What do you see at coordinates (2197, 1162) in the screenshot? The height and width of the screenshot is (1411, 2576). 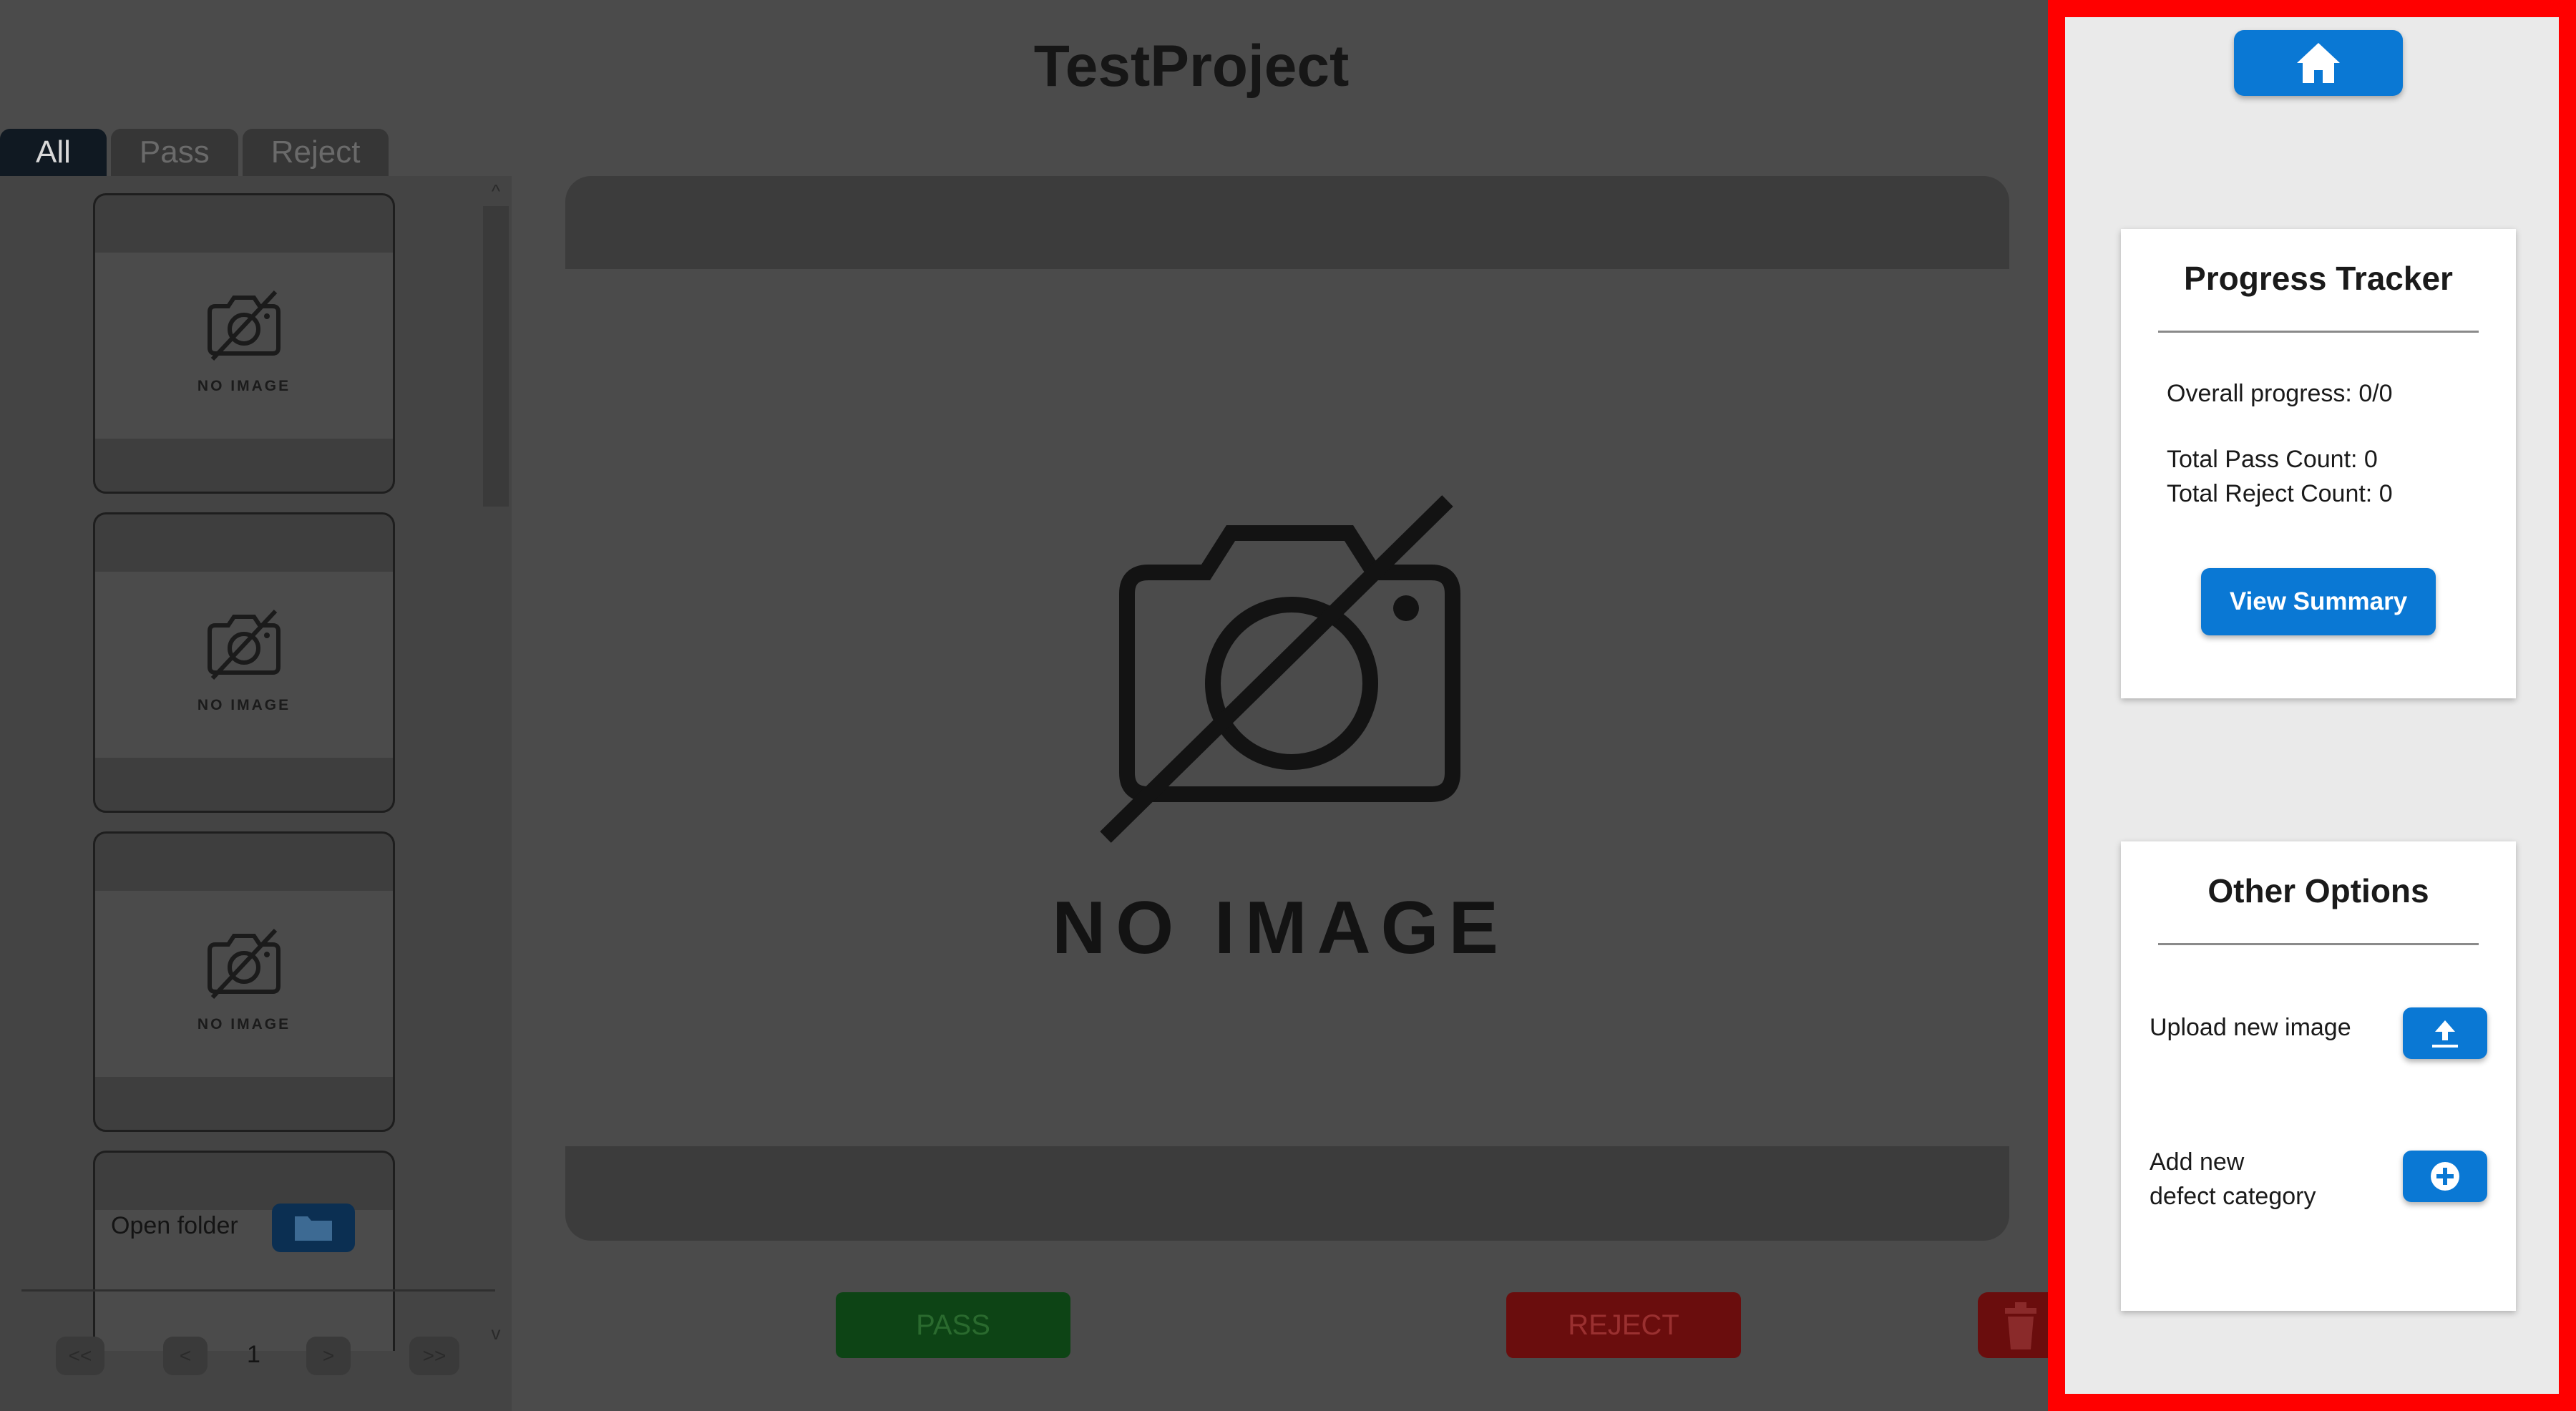 I see `add-category-label-line1: Add new` at bounding box center [2197, 1162].